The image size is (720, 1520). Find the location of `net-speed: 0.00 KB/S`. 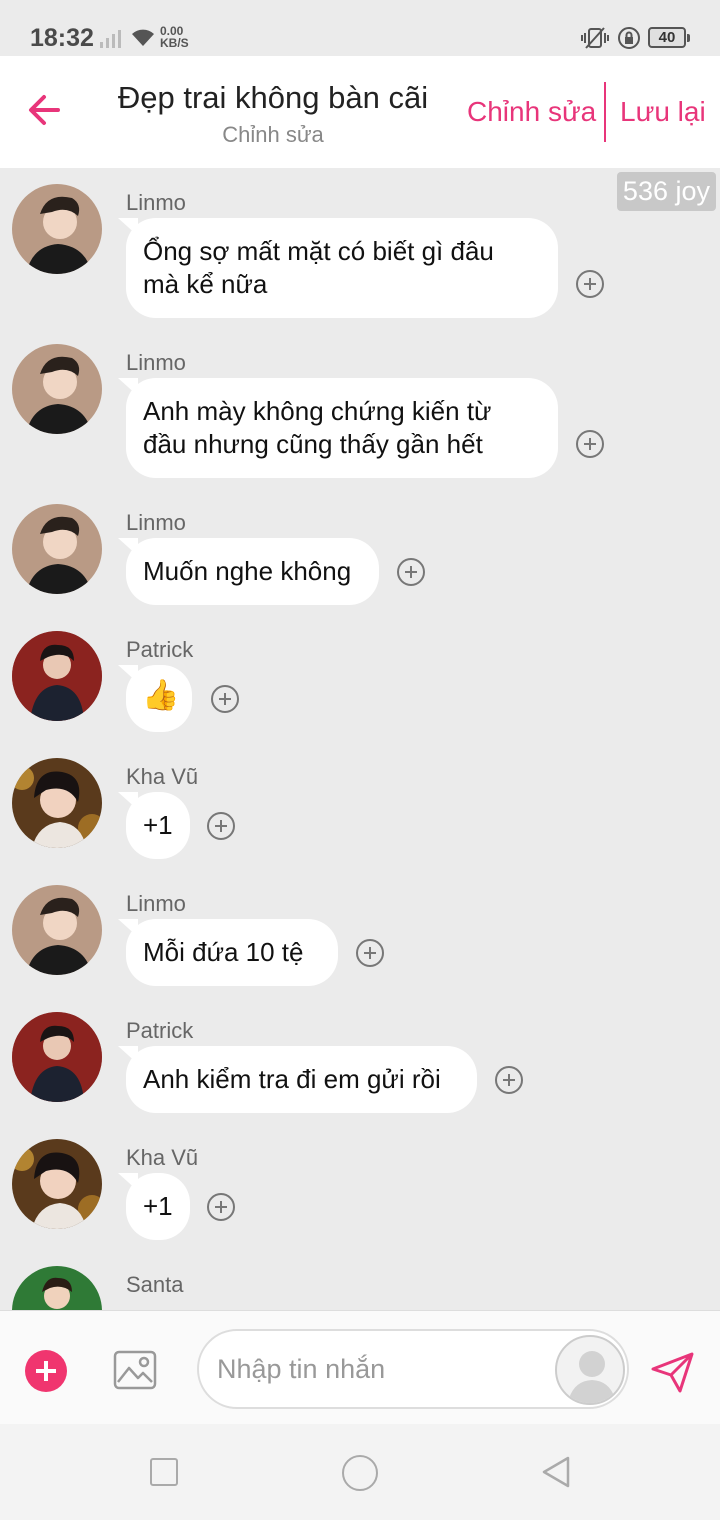

net-speed: 0.00 KB/S is located at coordinates (174, 37).